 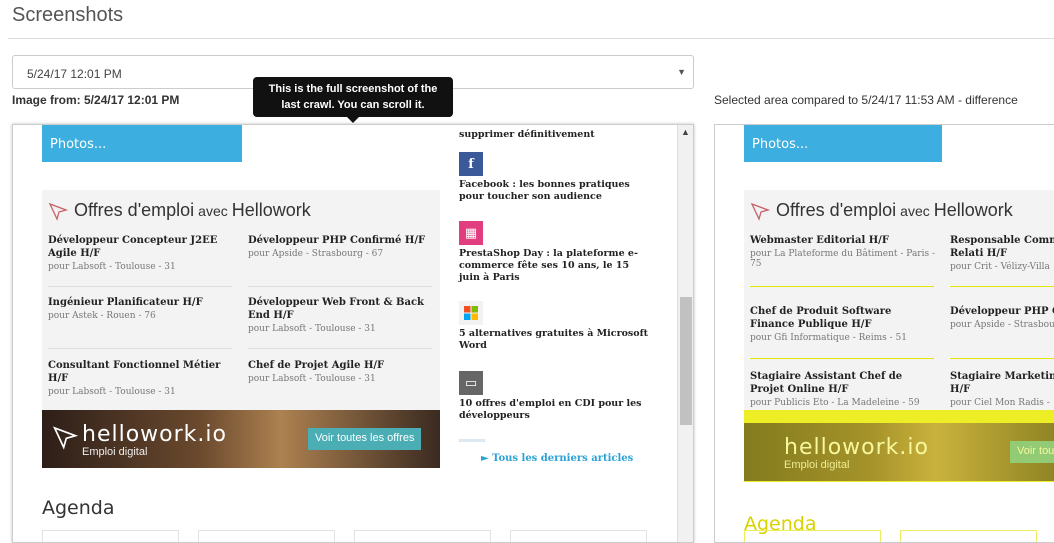 I want to click on jobs-brand: Hellowork, so click(x=973, y=210).